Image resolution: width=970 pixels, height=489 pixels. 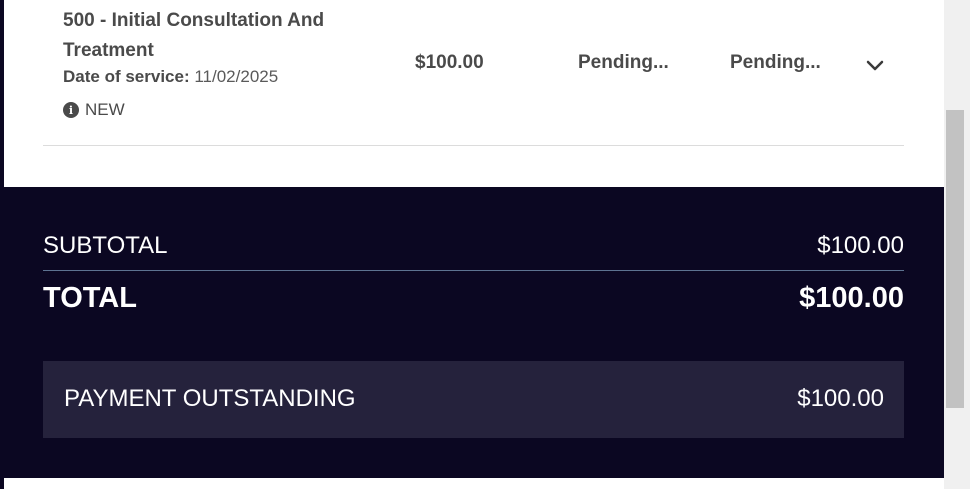 I want to click on item-title: 500 - Initial Consultation And Treatment, so click(x=194, y=35).